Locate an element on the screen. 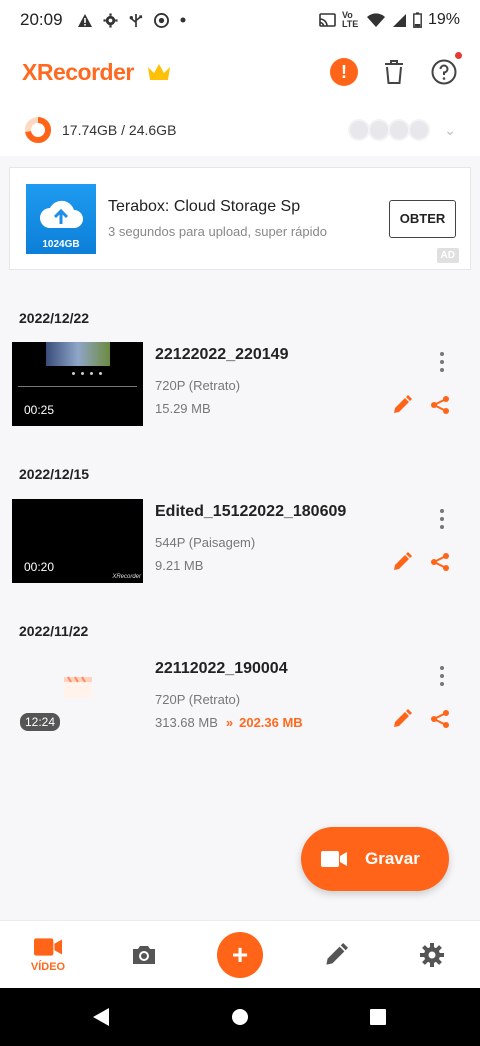 This screenshot has height=1046, width=480. status-right-icons: Vo LTE 19% is located at coordinates (389, 20).